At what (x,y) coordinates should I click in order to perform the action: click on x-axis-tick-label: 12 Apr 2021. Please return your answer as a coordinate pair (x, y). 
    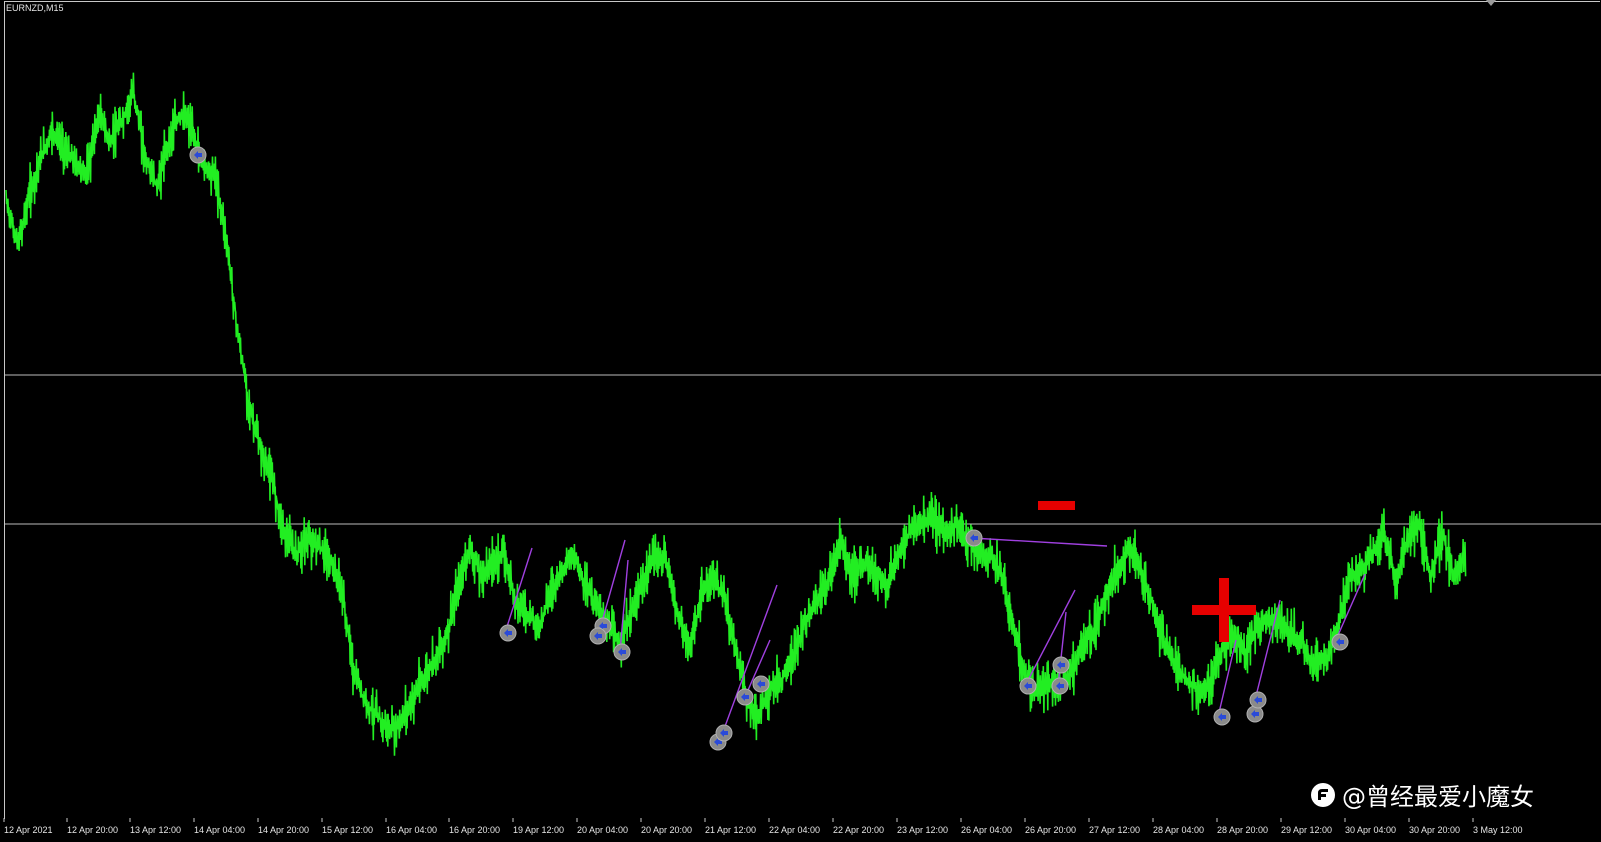
    Looking at the image, I should click on (28, 830).